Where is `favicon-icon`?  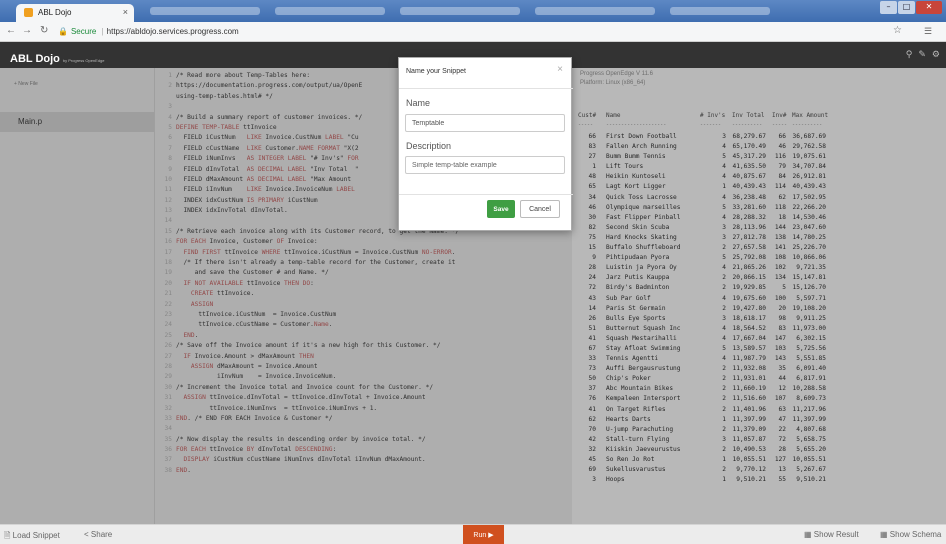 favicon-icon is located at coordinates (28, 12).